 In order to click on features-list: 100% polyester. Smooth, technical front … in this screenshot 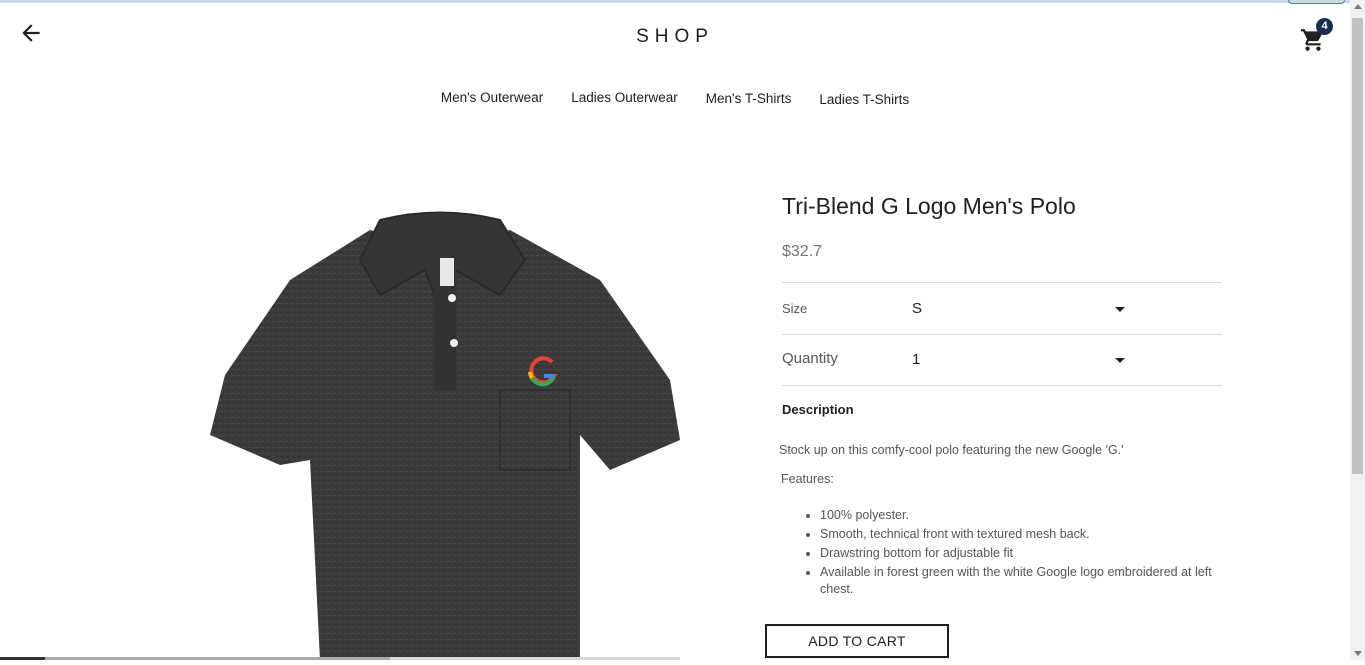, I will do `click(1021, 553)`.